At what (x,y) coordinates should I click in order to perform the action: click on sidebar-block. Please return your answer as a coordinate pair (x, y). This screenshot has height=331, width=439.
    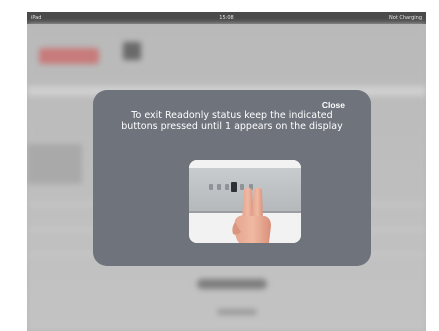
    Looking at the image, I should click on (54, 164).